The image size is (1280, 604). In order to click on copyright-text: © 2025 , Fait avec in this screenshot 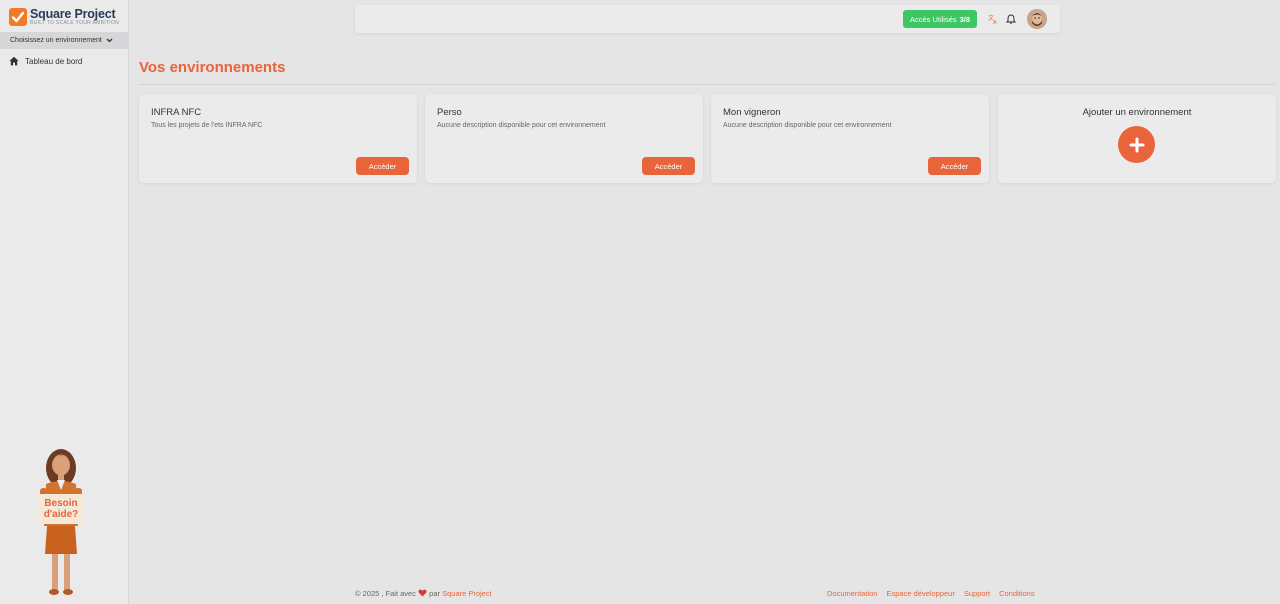, I will do `click(385, 593)`.